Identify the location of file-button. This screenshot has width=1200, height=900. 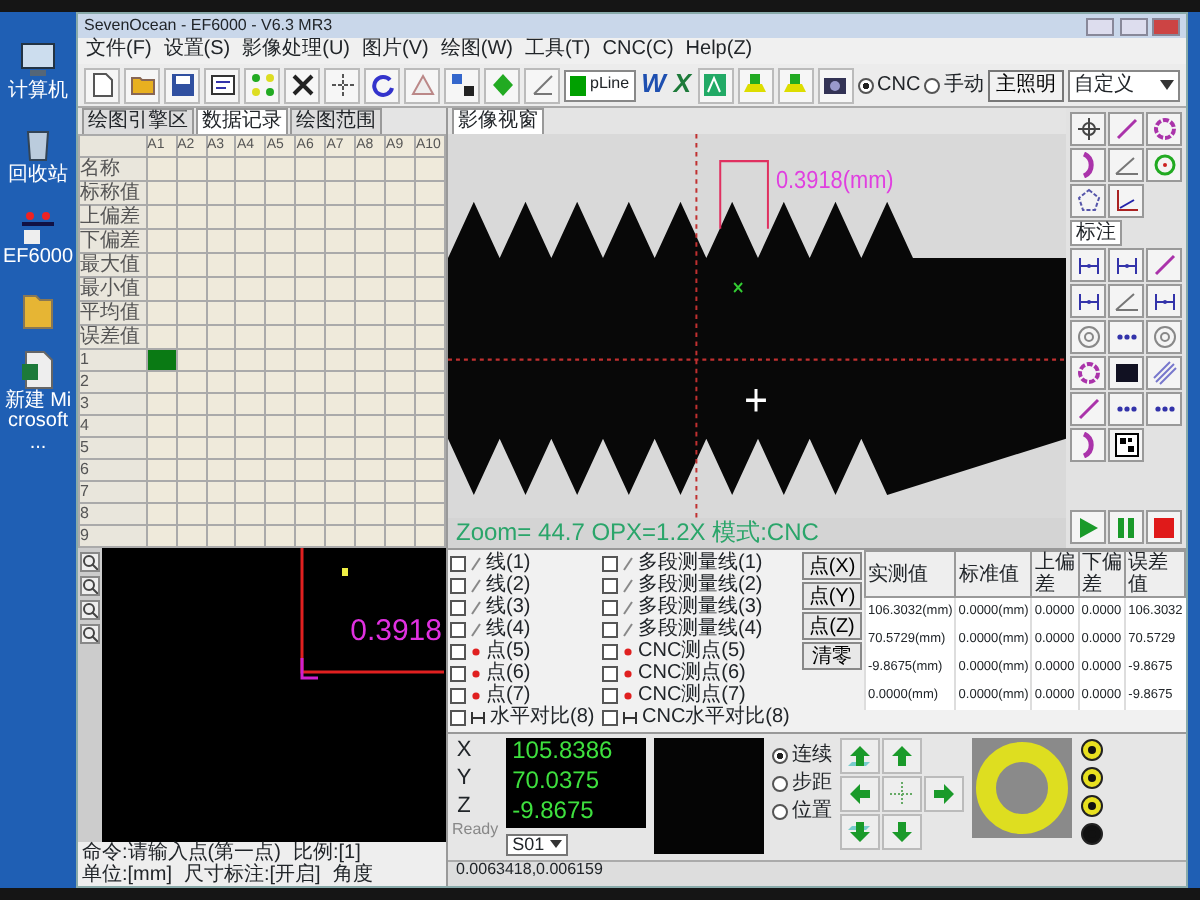
(102, 85).